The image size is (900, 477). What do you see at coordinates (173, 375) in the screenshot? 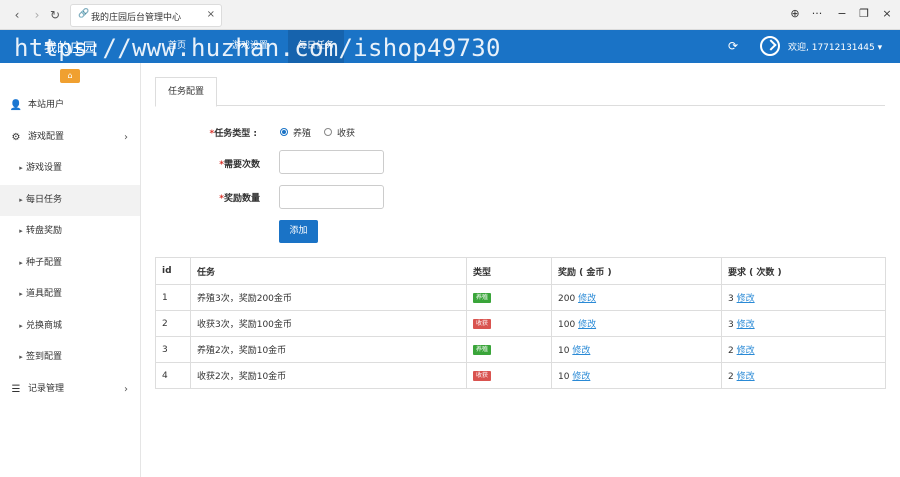
I see `cell-id: 4` at bounding box center [173, 375].